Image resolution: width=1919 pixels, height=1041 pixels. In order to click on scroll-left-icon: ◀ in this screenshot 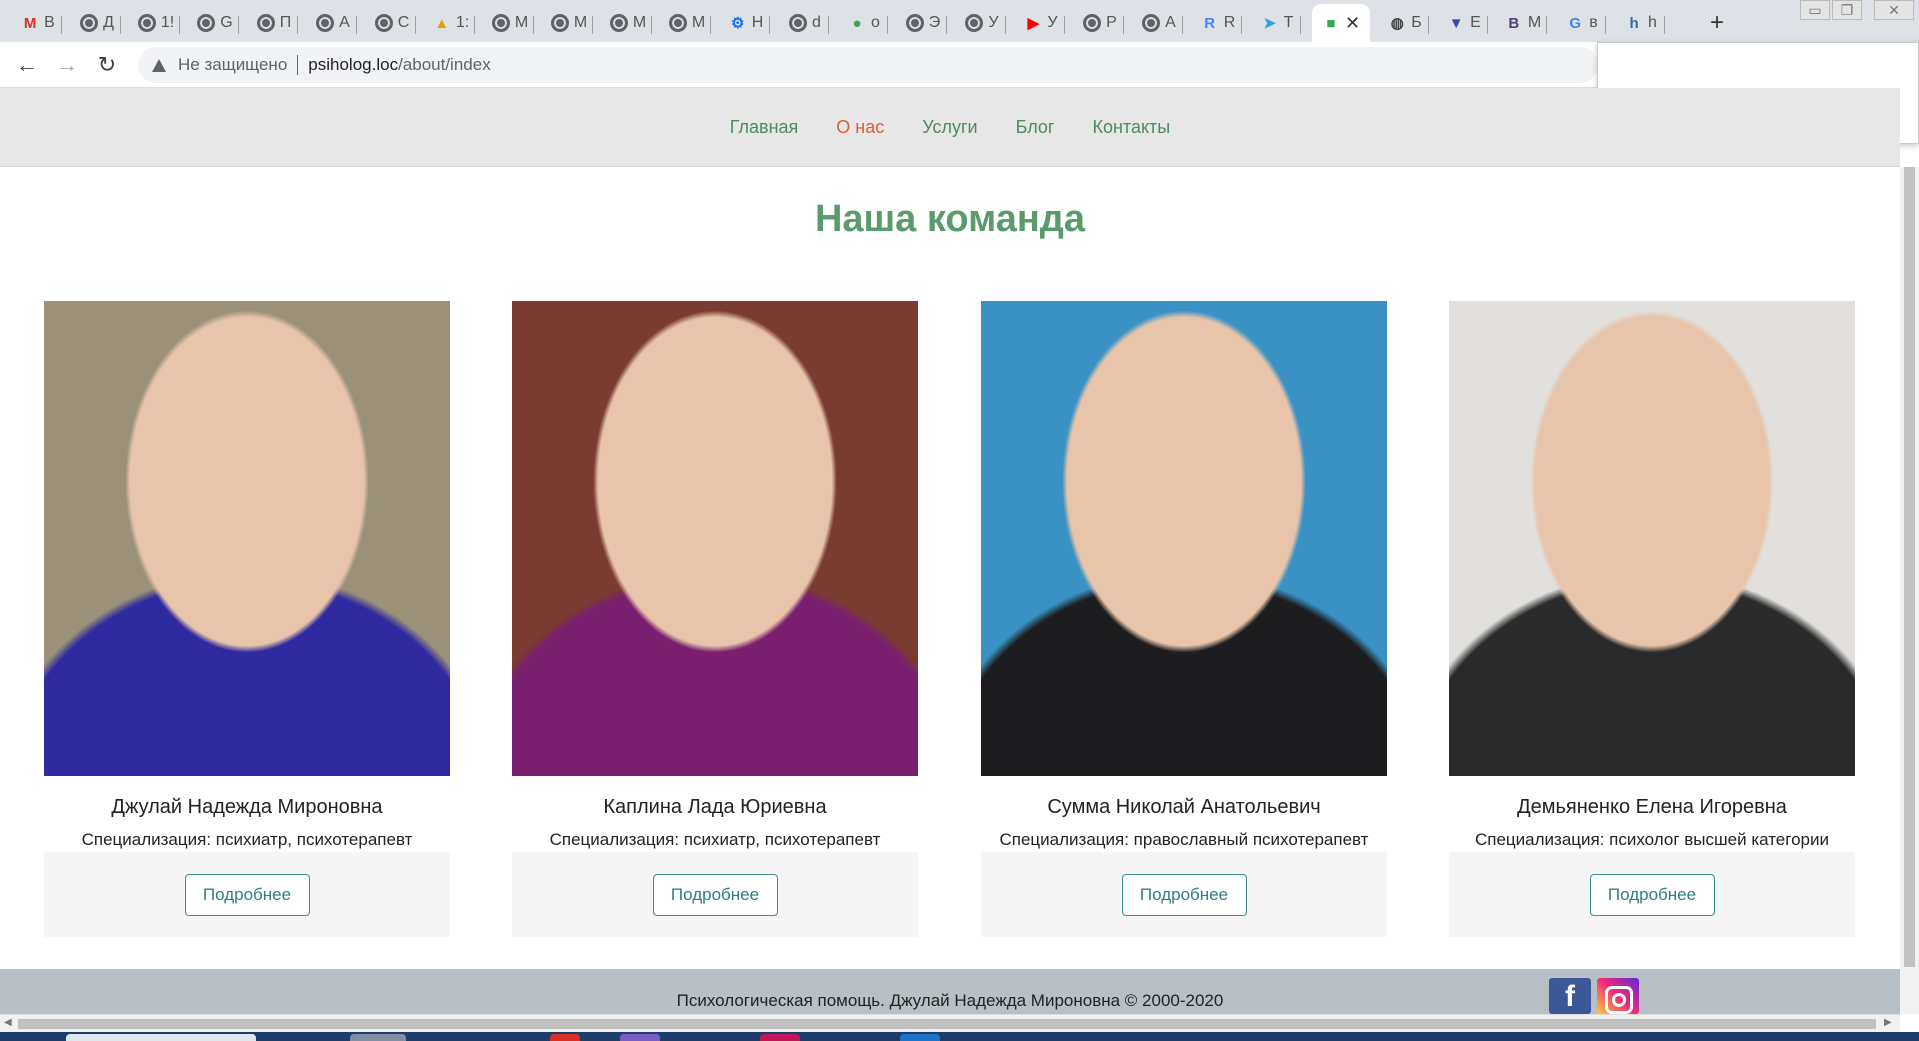, I will do `click(8, 1022)`.